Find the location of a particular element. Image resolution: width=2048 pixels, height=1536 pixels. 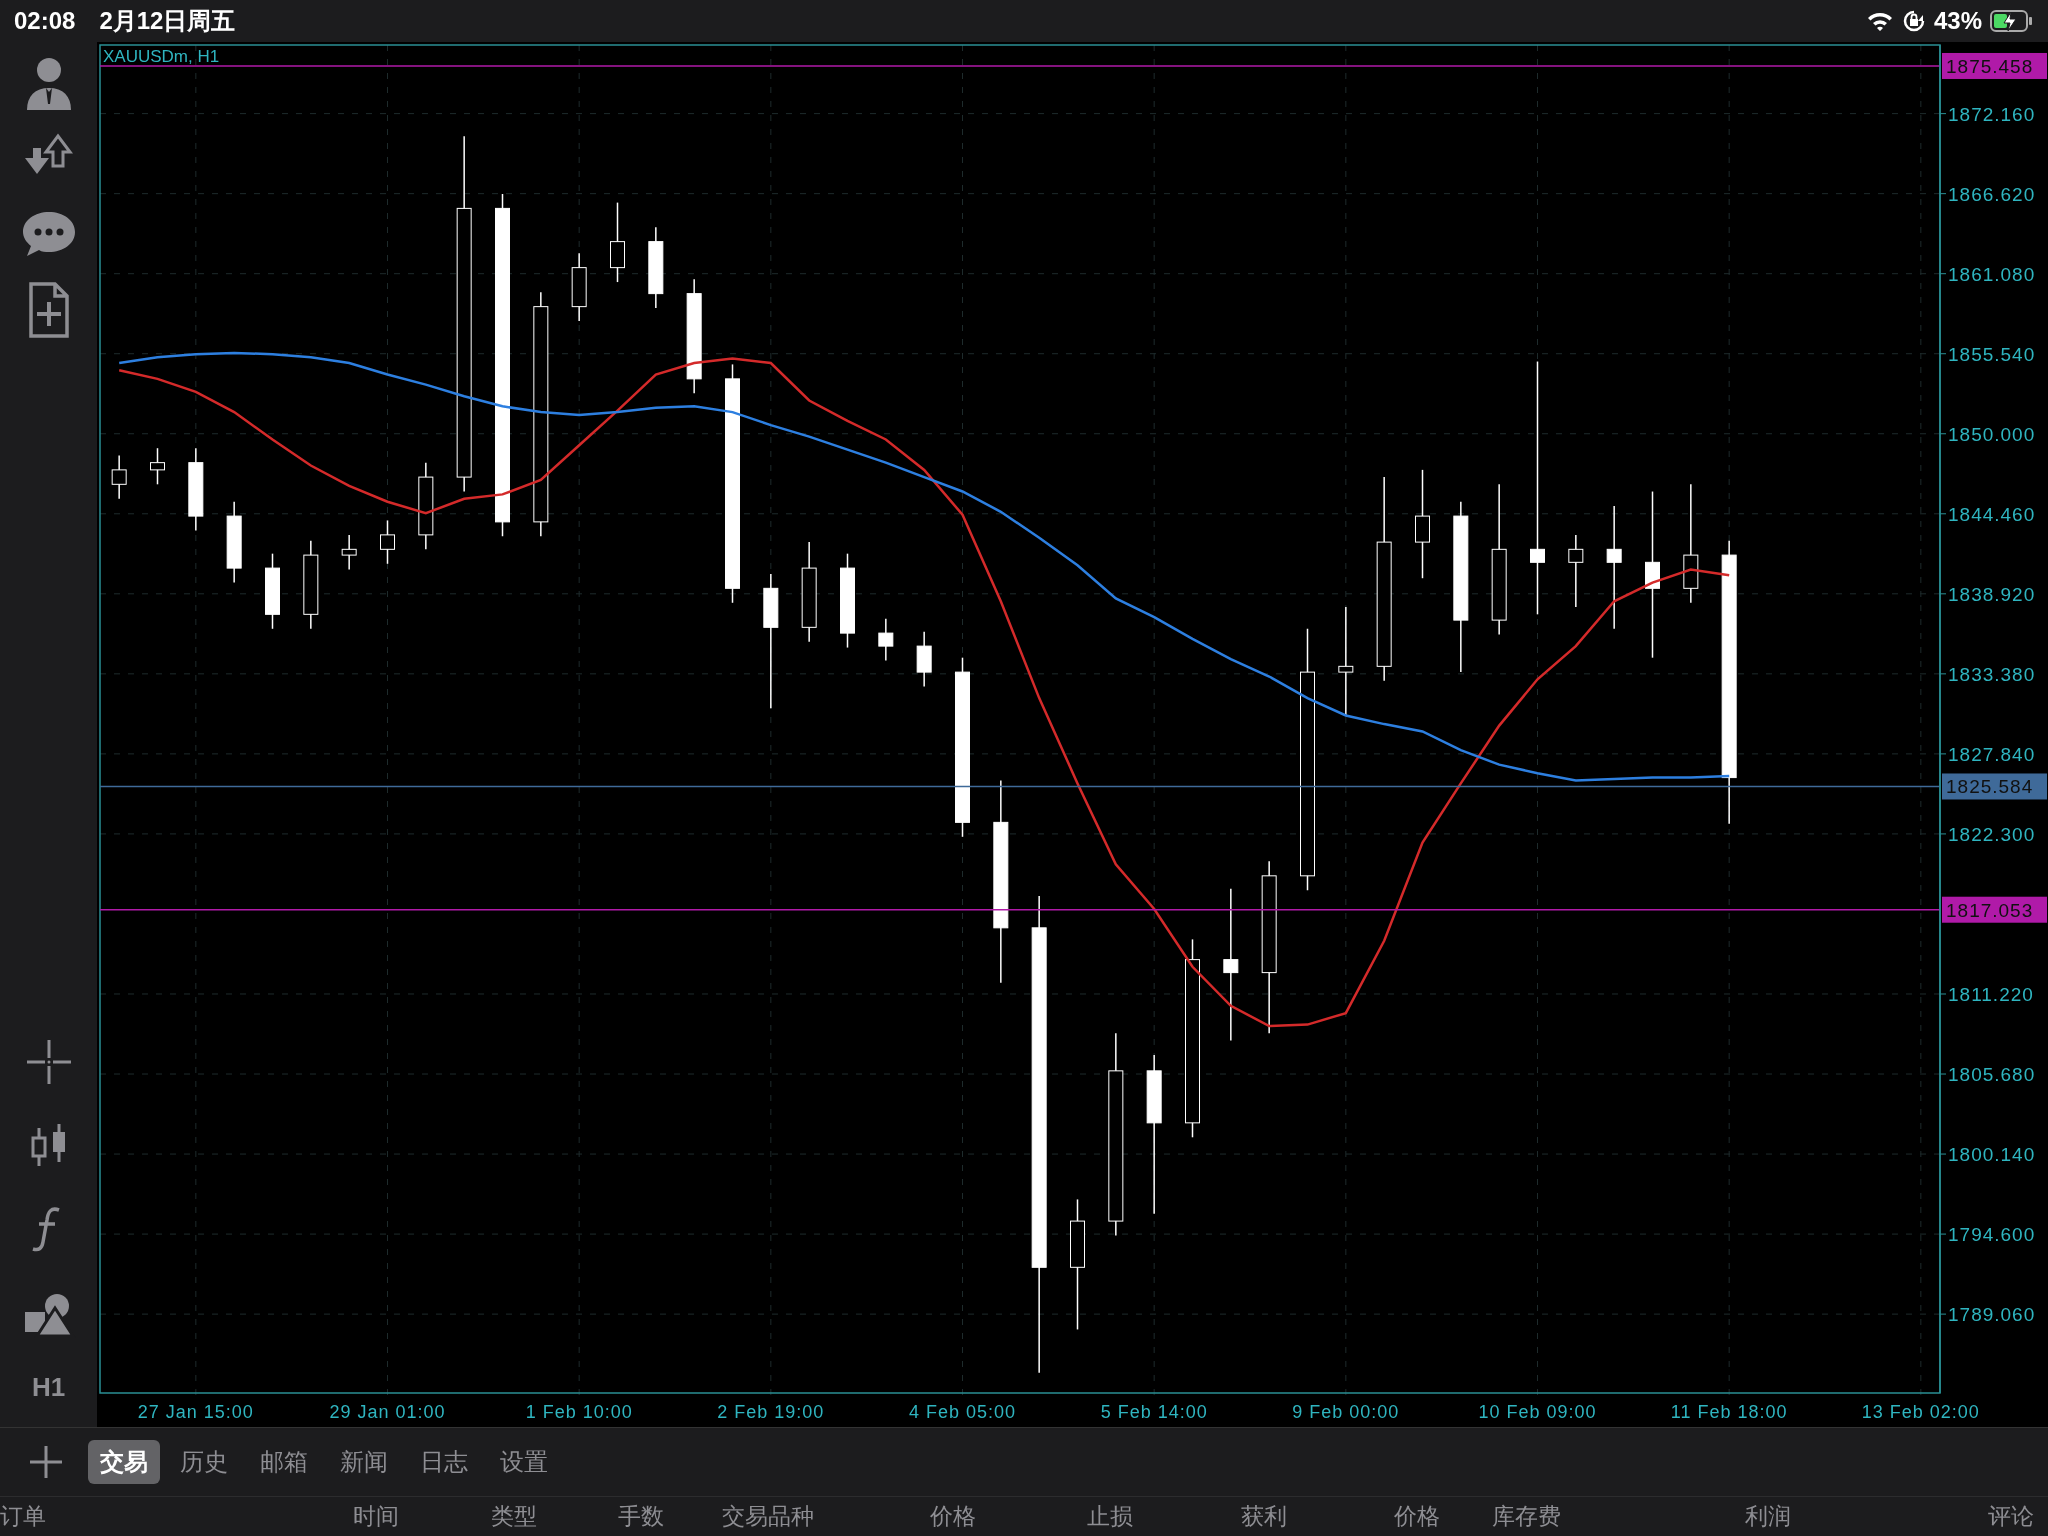

y-axis-tick-label: 1789.060 is located at coordinates (1992, 1315).